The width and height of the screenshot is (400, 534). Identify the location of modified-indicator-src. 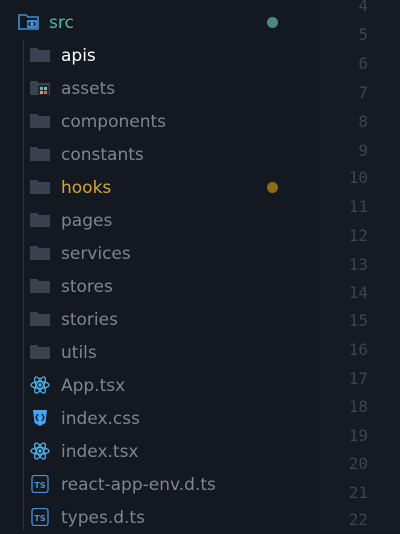
(272, 22).